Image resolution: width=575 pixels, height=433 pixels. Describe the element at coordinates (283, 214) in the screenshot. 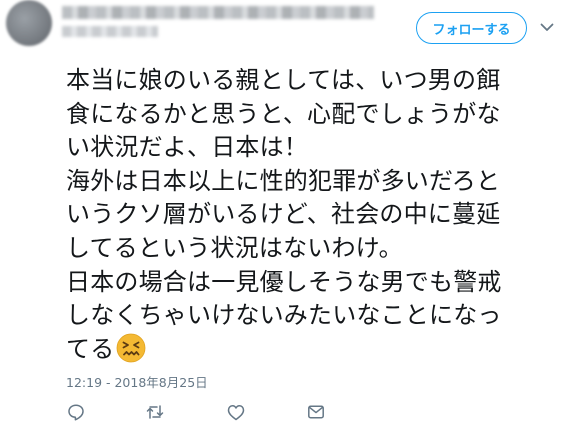

I see `tweet-line: いうクソ層がいるけど、社会の中に蔓延` at that location.